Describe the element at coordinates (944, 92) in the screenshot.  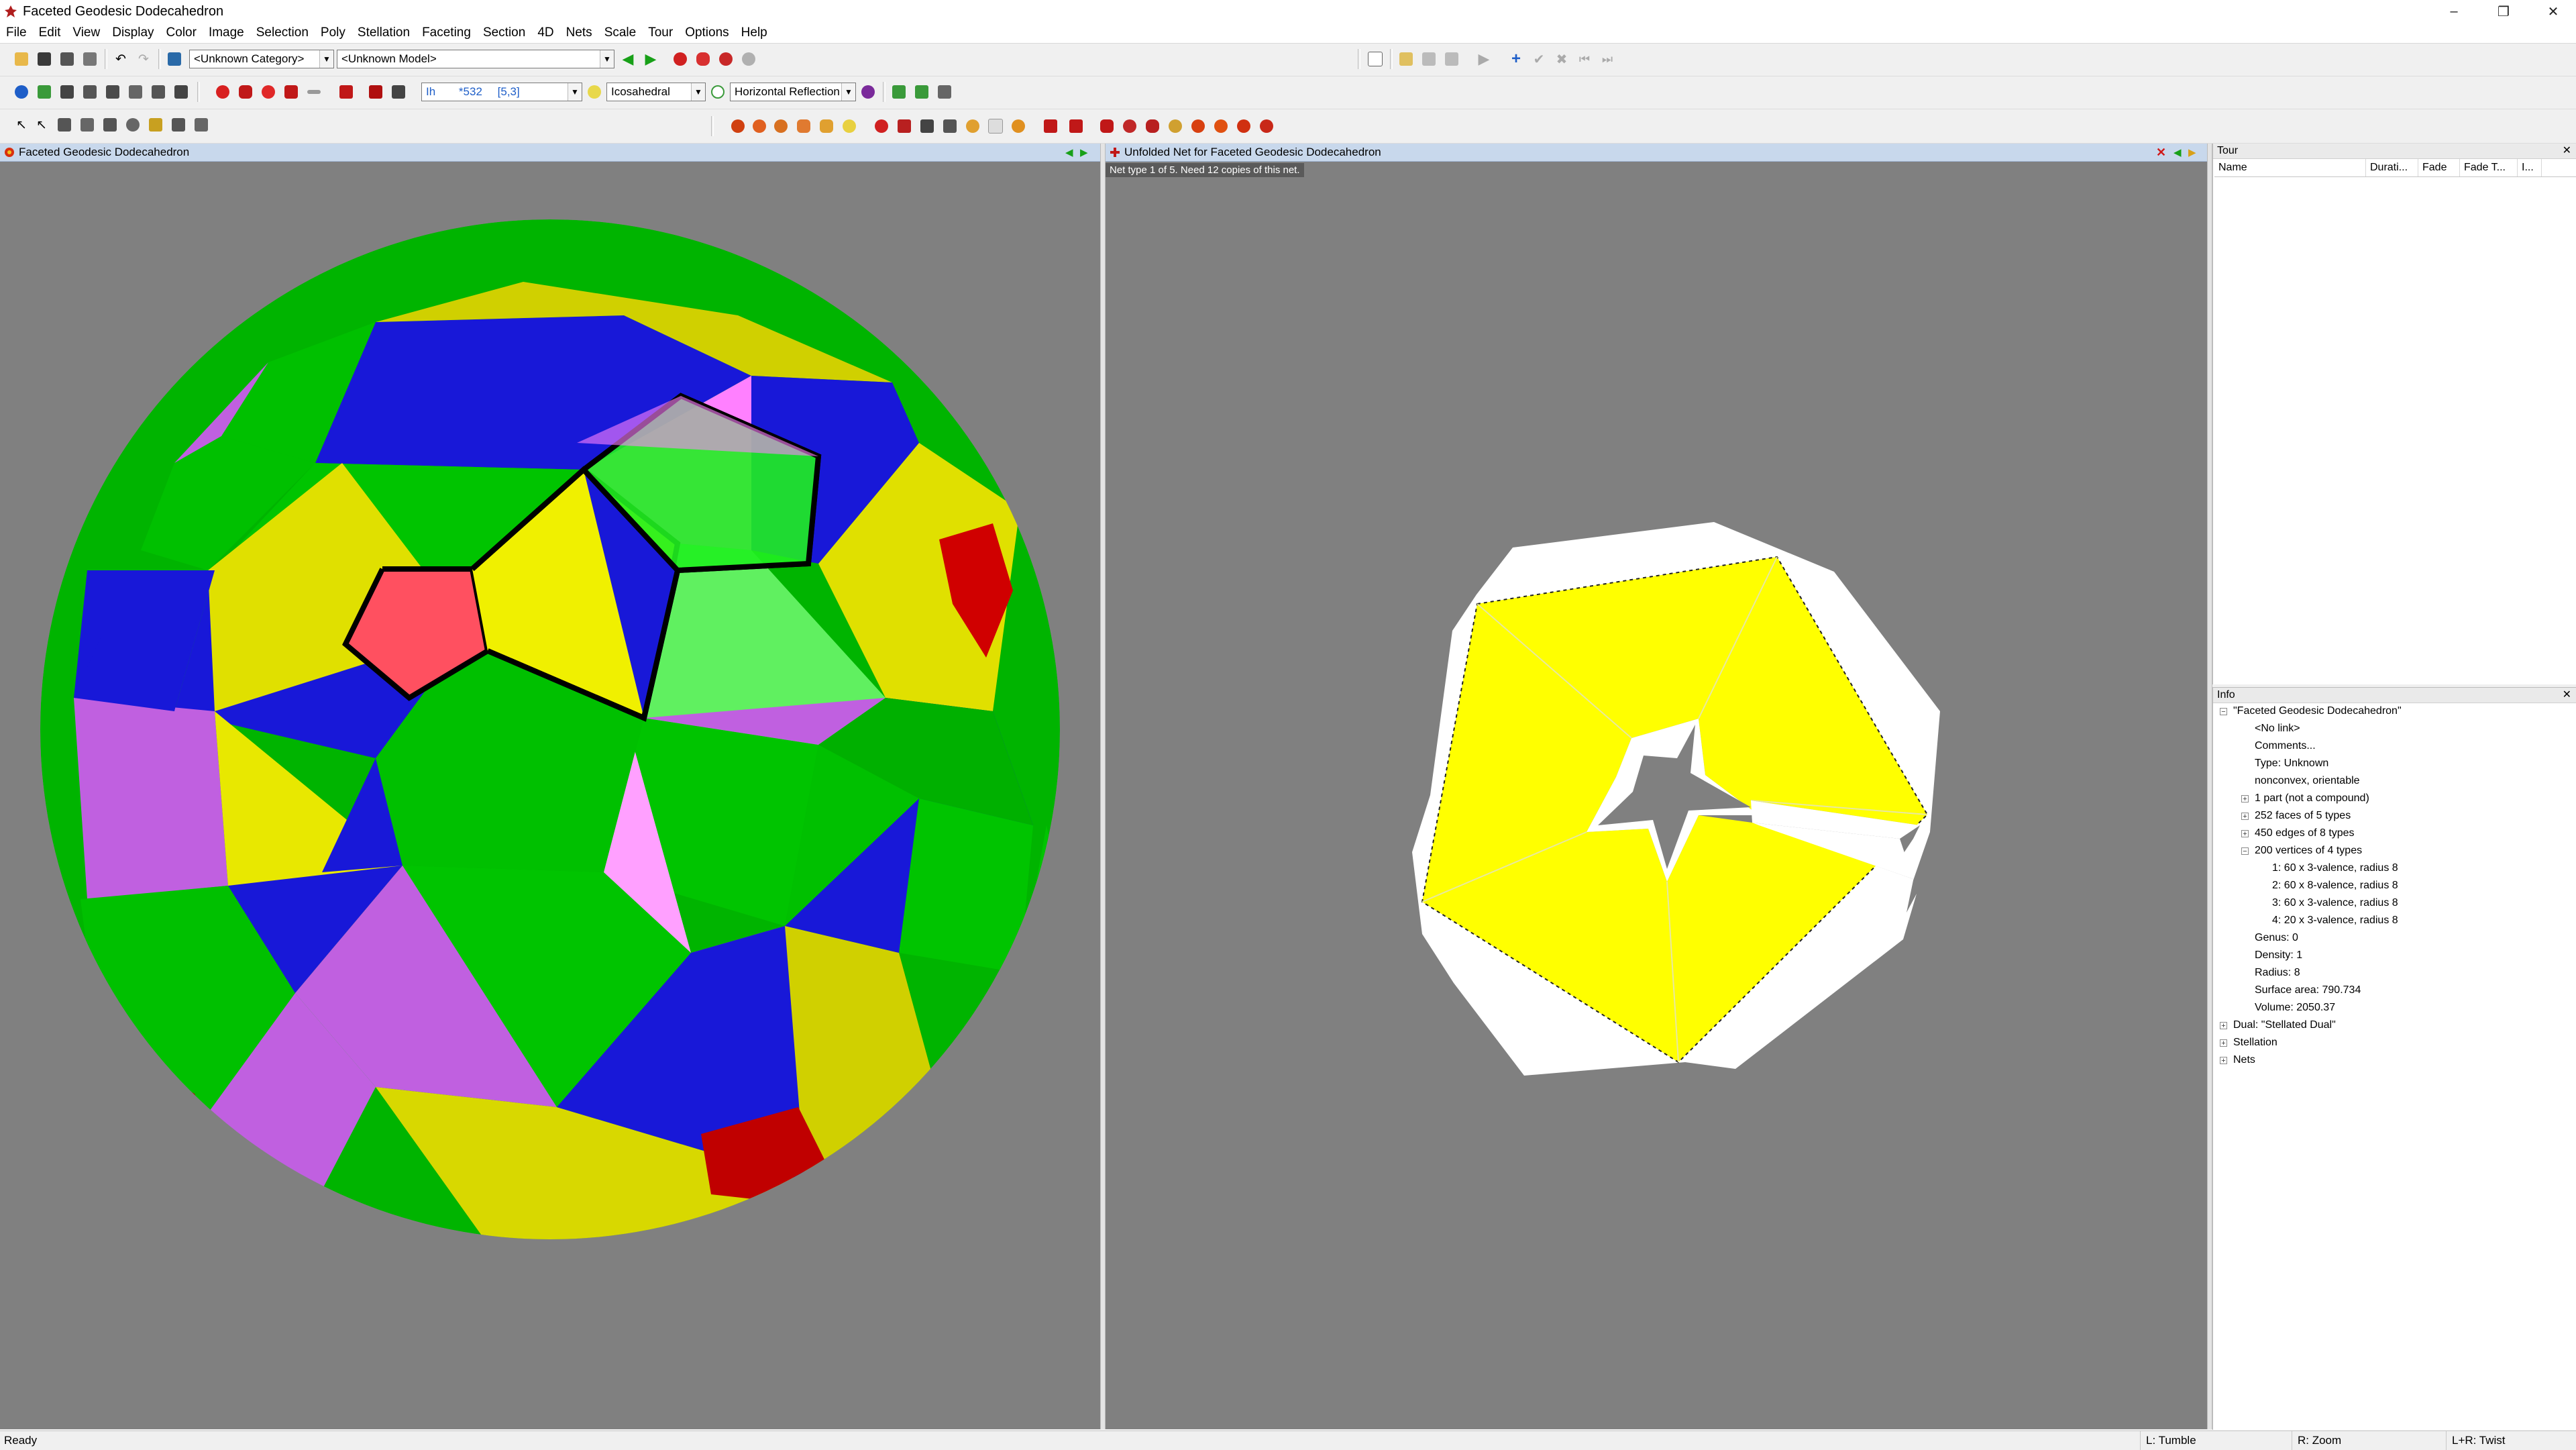
I see `dropper-button` at that location.